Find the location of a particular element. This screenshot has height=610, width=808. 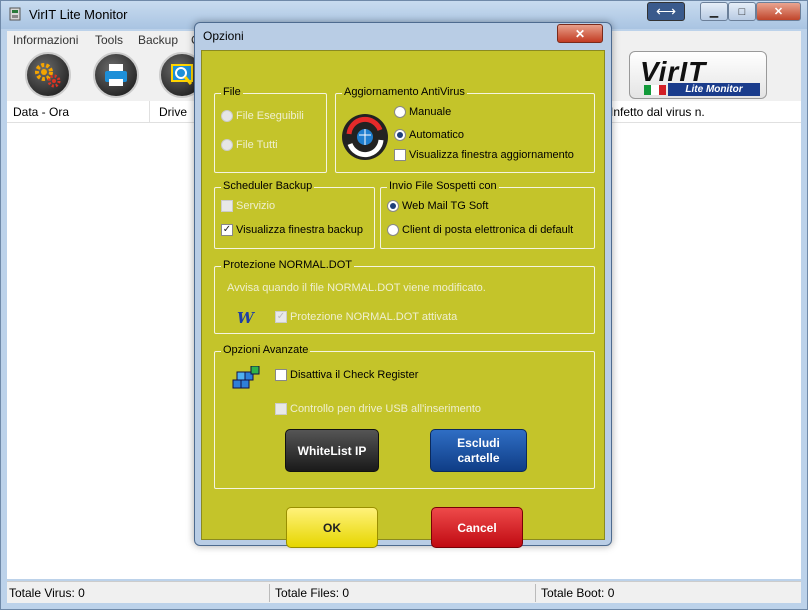

usb-control-option: Controllo pen drive USB all'inserimento is located at coordinates (378, 409).